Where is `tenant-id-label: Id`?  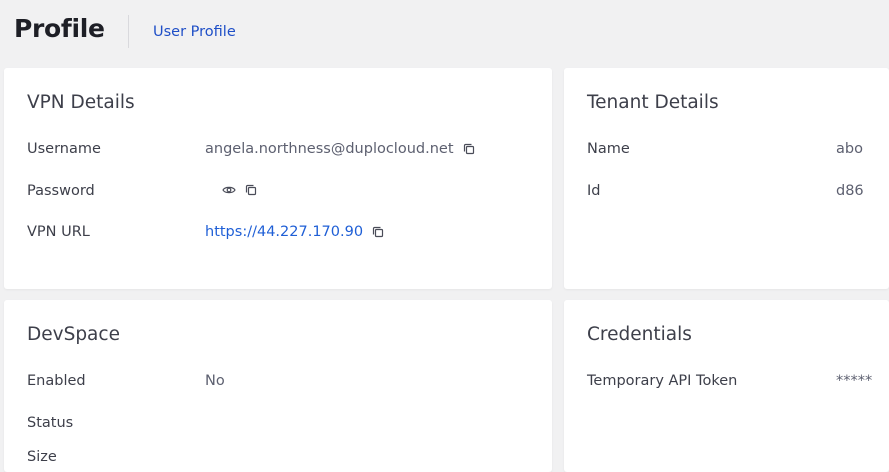
tenant-id-label: Id is located at coordinates (594, 191).